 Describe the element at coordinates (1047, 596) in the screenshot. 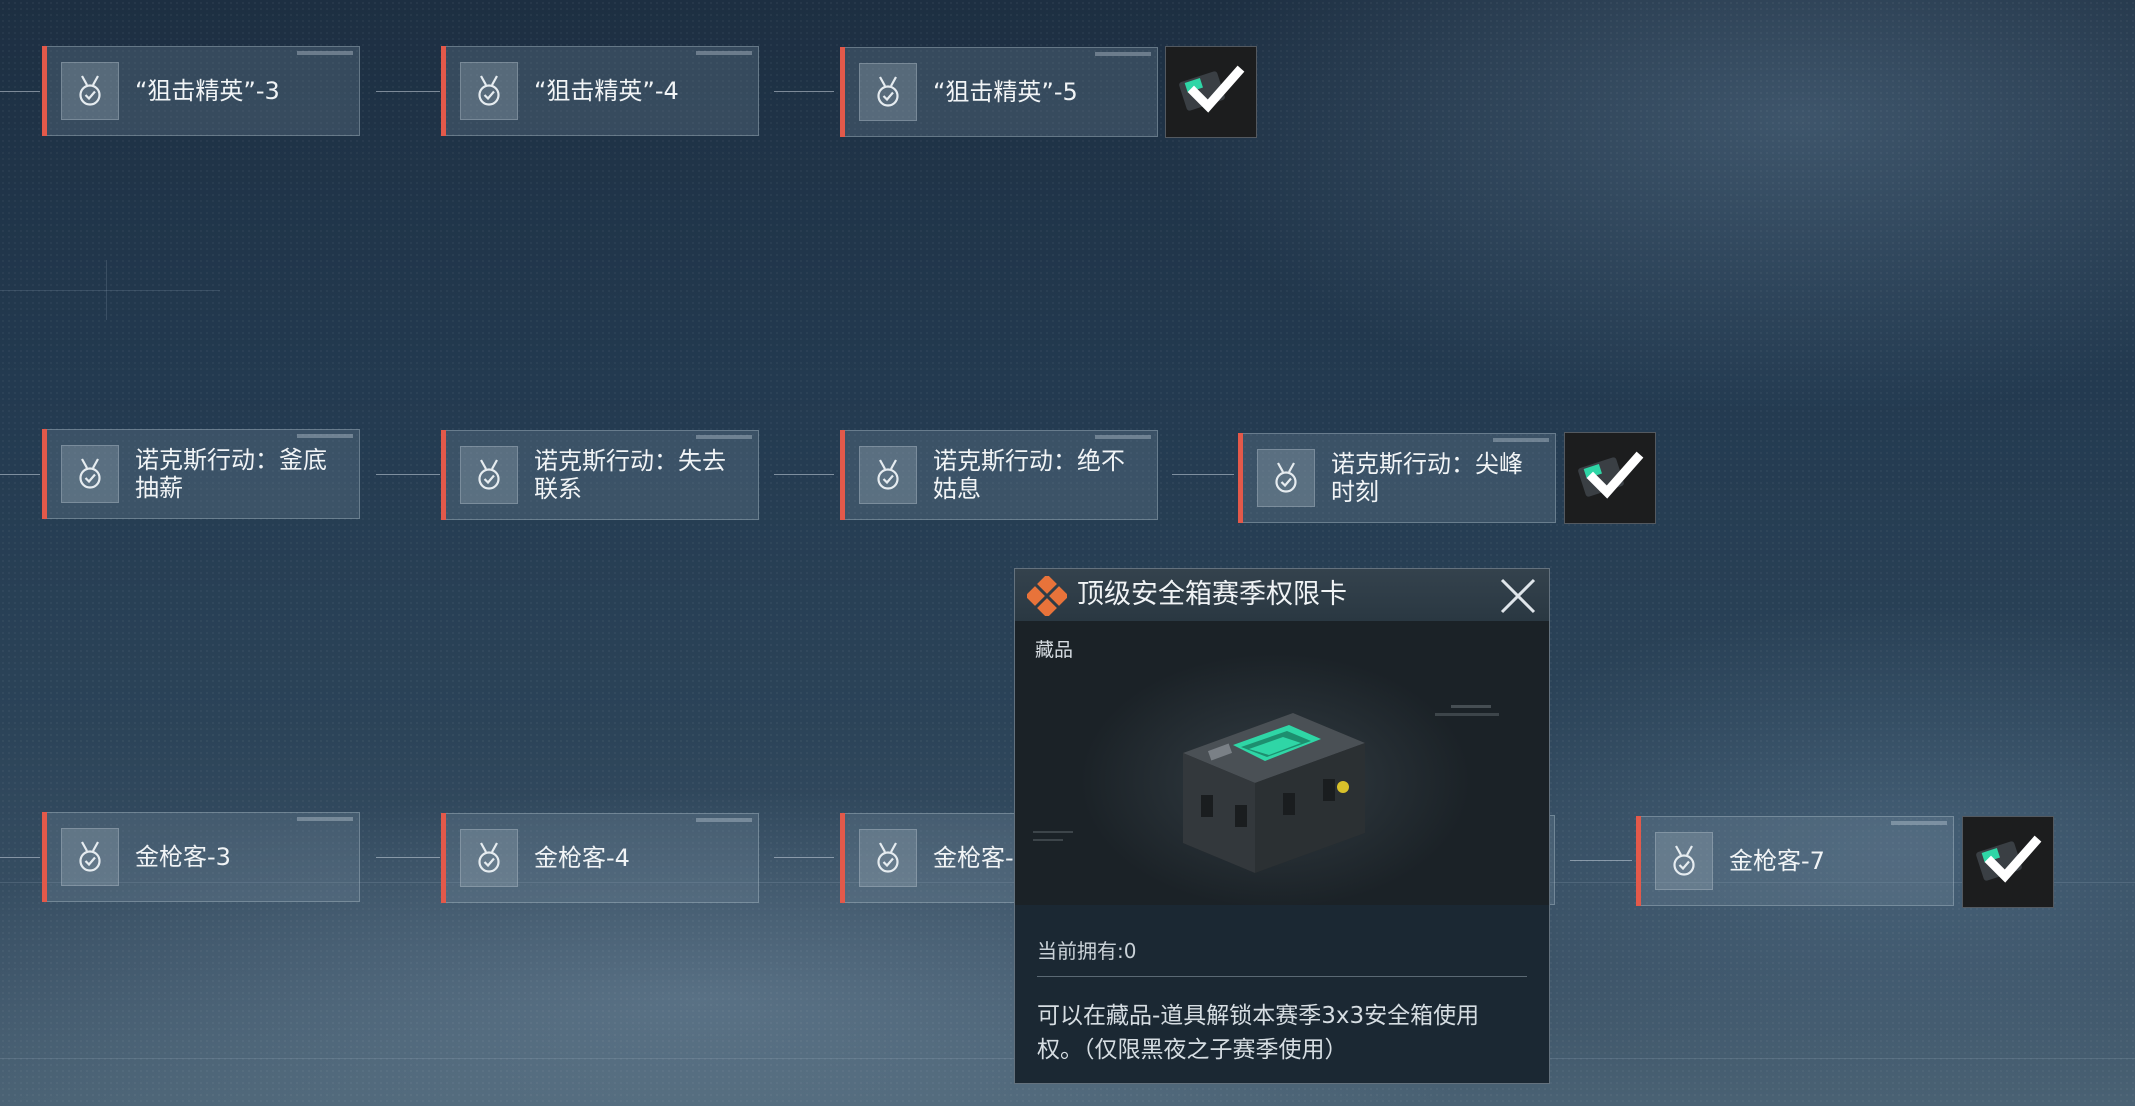

I see `diamond-logo-icon` at that location.